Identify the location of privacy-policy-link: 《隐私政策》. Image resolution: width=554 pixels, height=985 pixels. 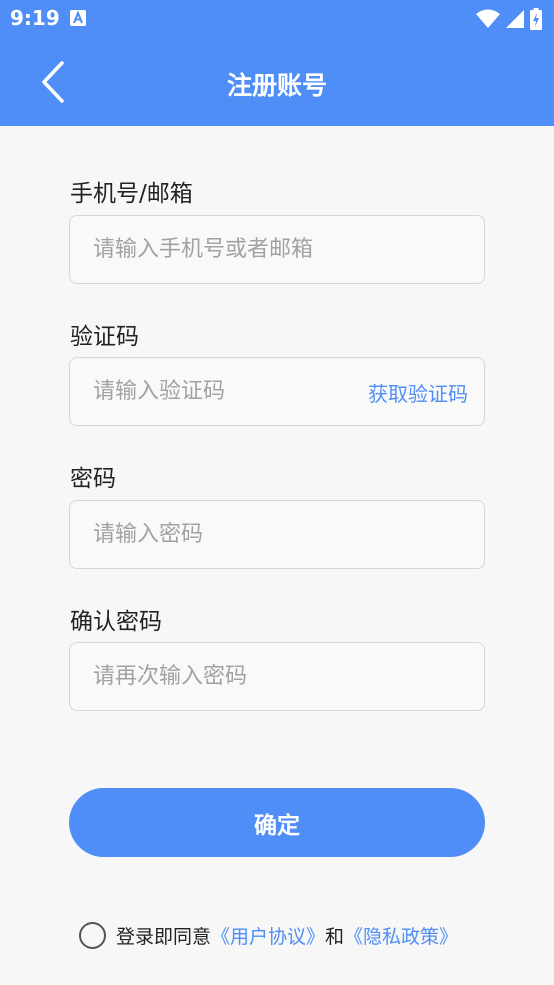
(401, 935).